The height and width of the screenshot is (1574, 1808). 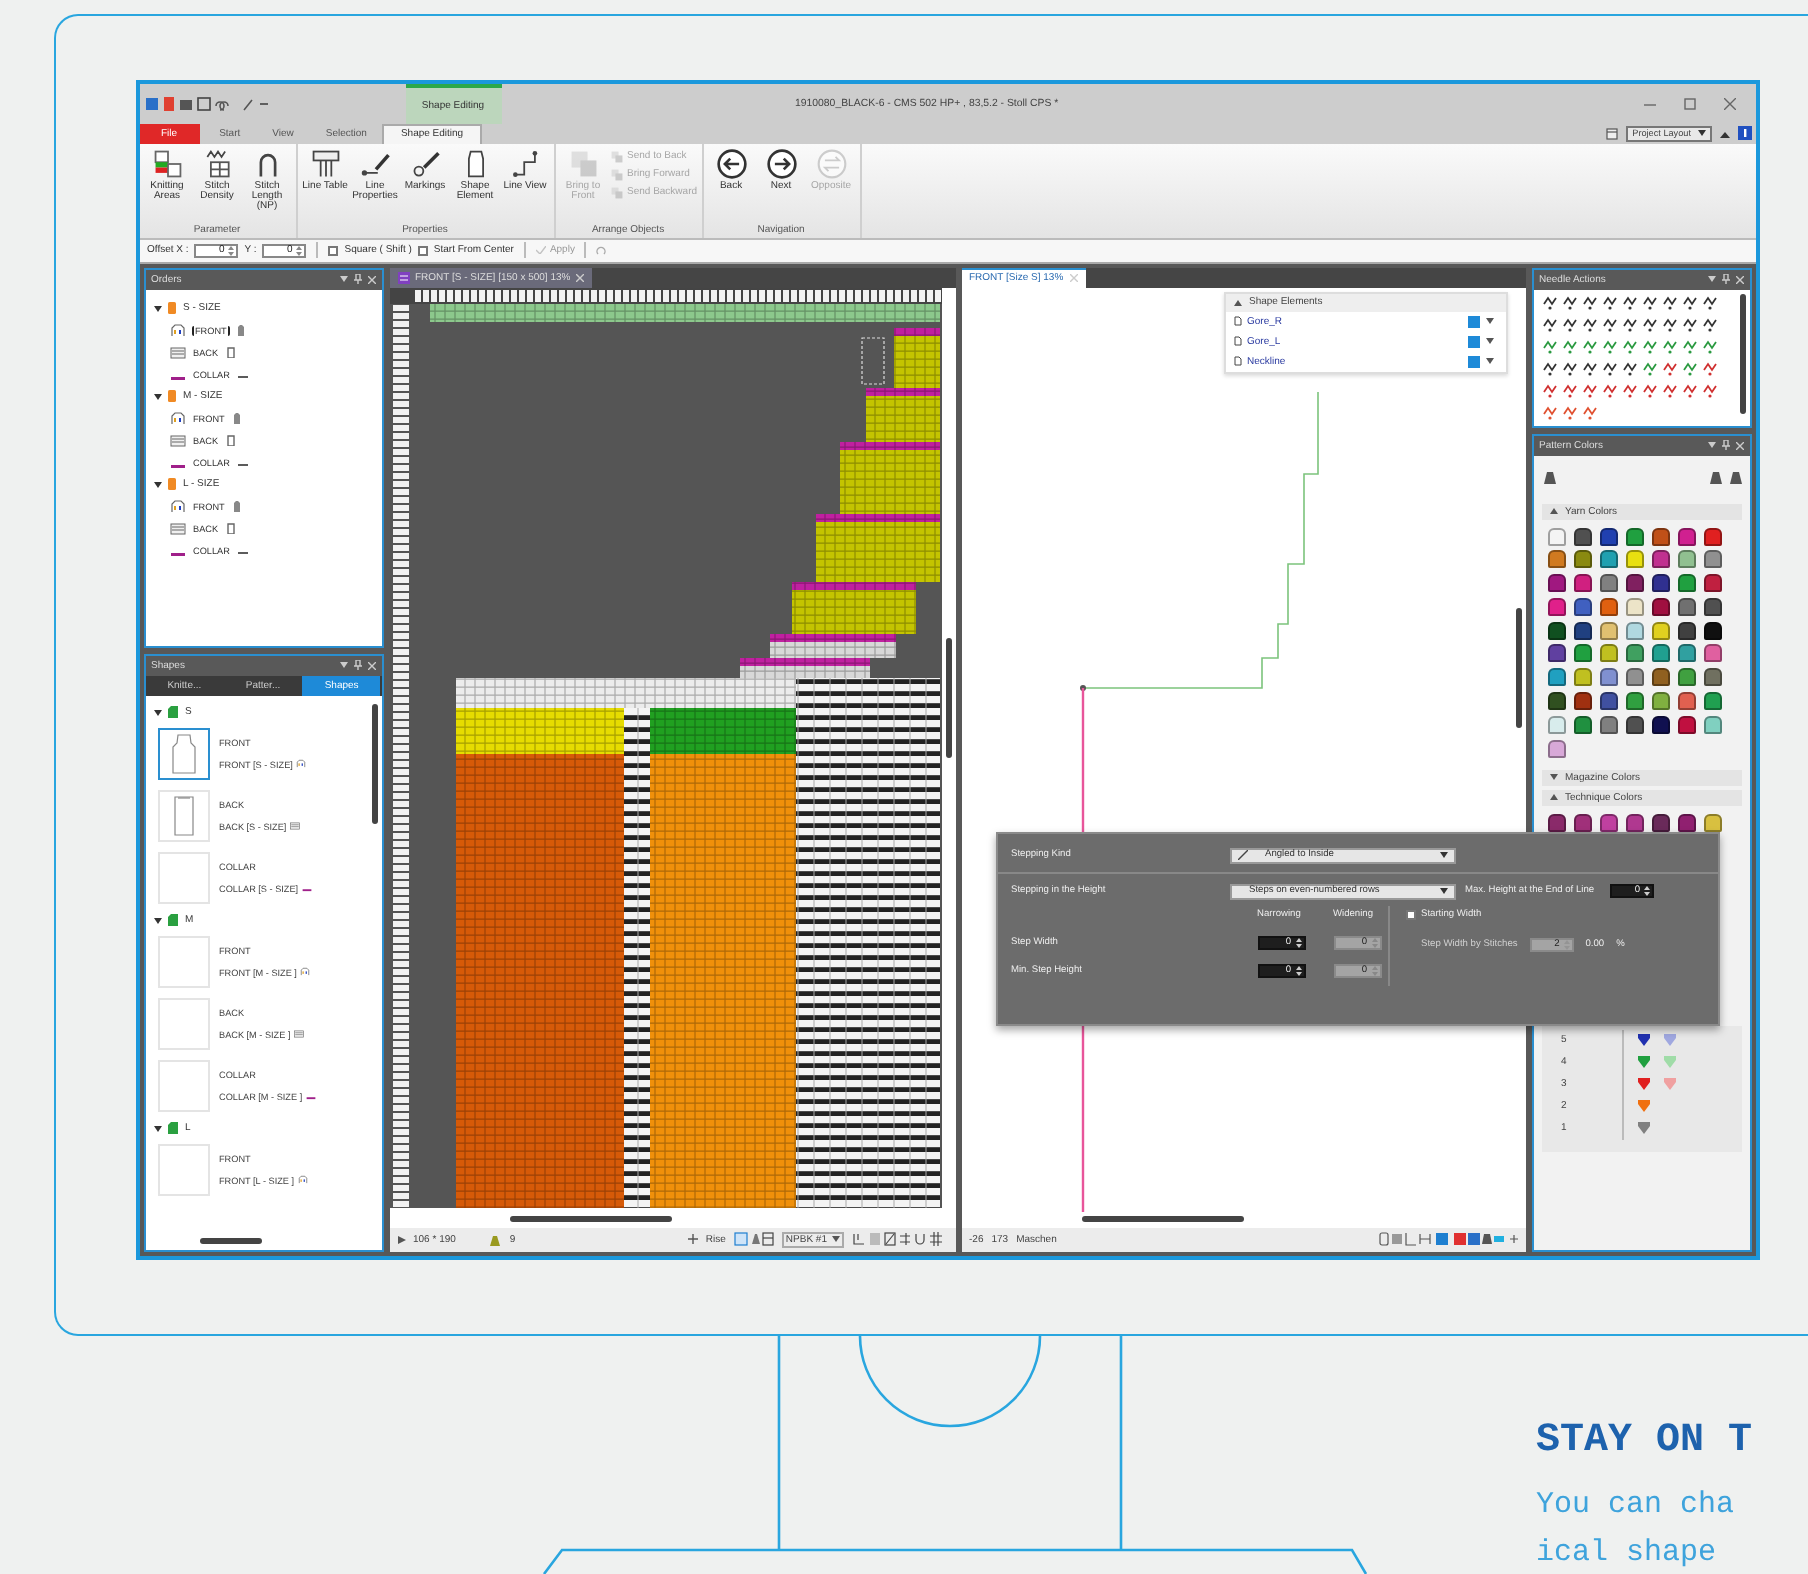 What do you see at coordinates (183, 754) in the screenshot?
I see `shape-thumbnail` at bounding box center [183, 754].